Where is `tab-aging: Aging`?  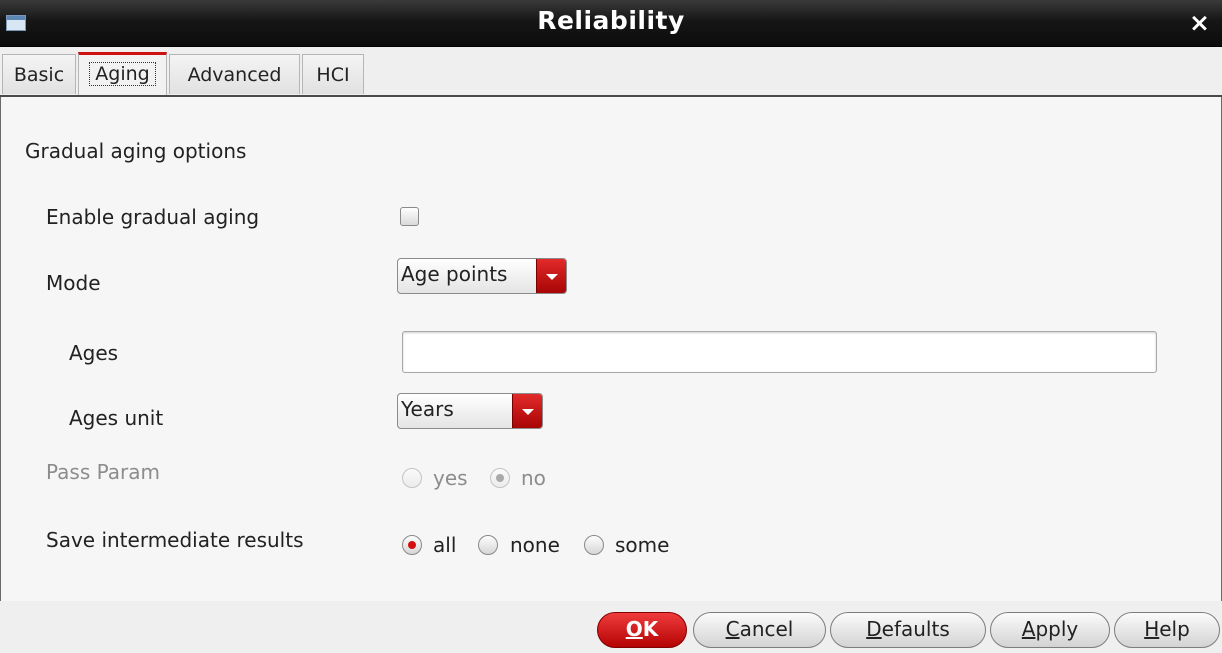
tab-aging: Aging is located at coordinates (122, 74).